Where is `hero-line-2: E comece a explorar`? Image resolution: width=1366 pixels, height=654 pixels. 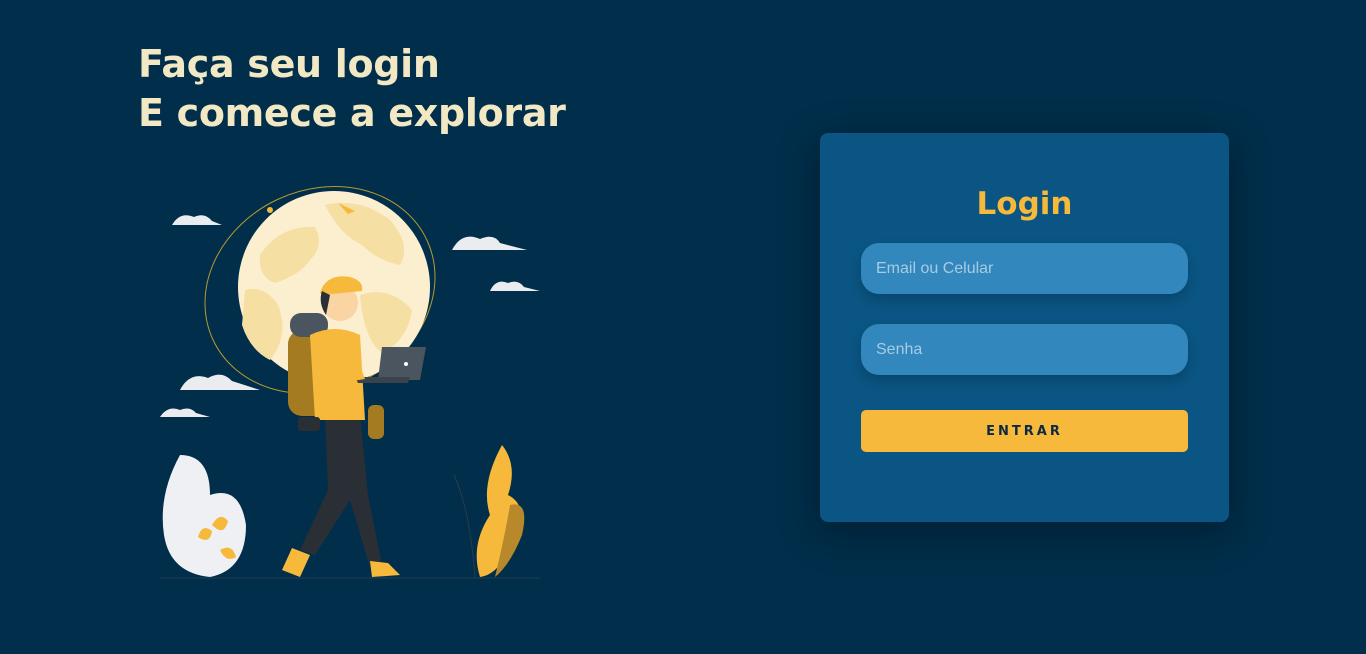 hero-line-2: E comece a explorar is located at coordinates (352, 113).